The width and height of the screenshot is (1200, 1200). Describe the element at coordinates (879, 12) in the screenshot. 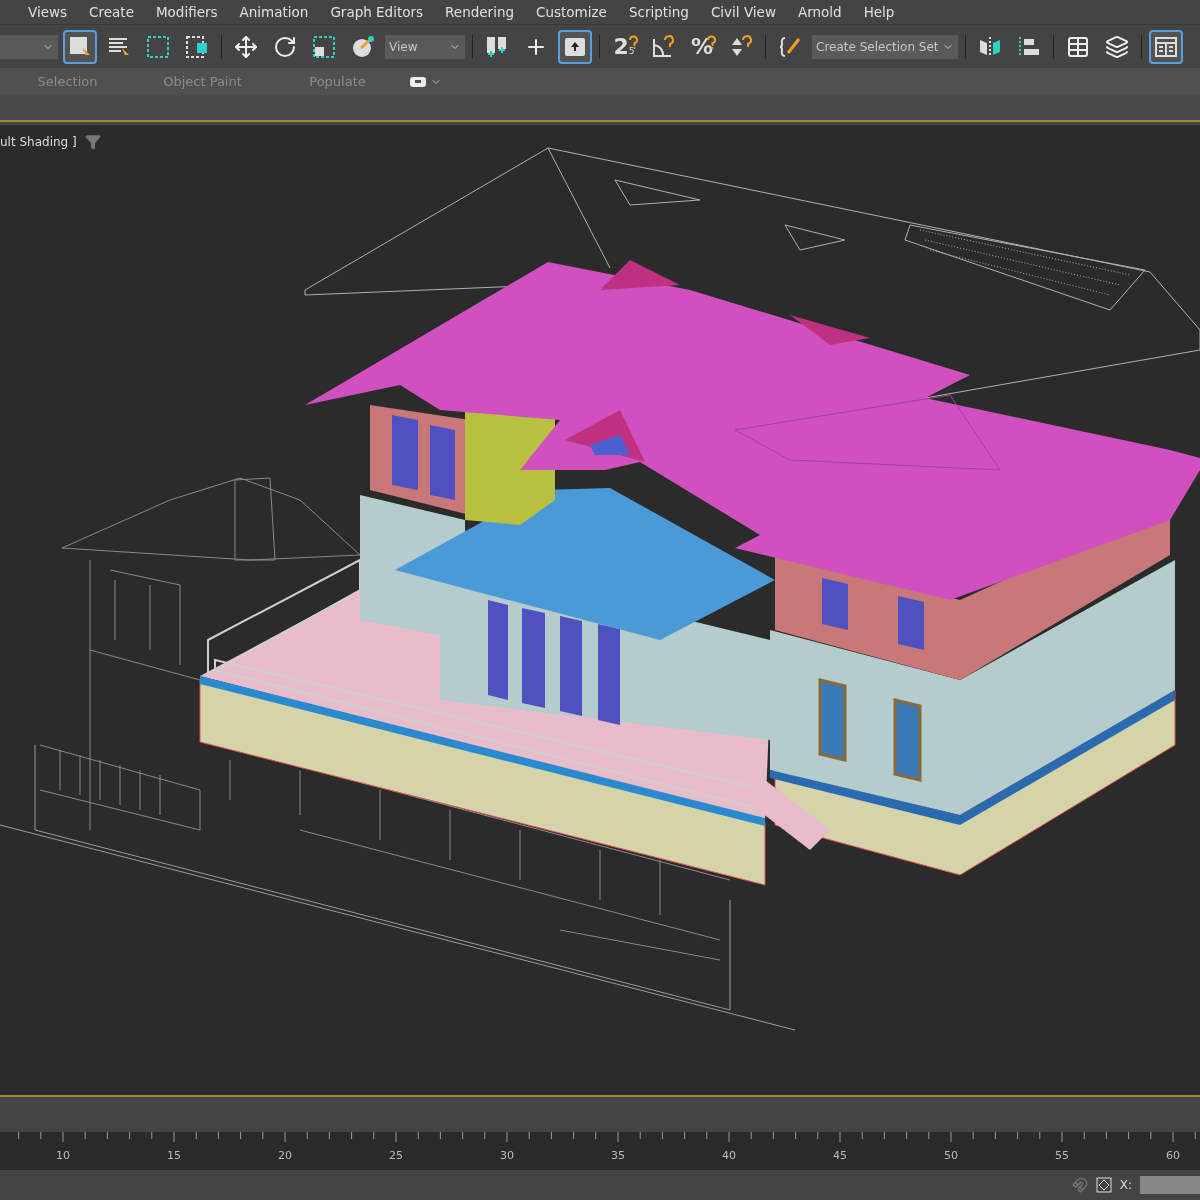

I see `menu-item: Help` at that location.